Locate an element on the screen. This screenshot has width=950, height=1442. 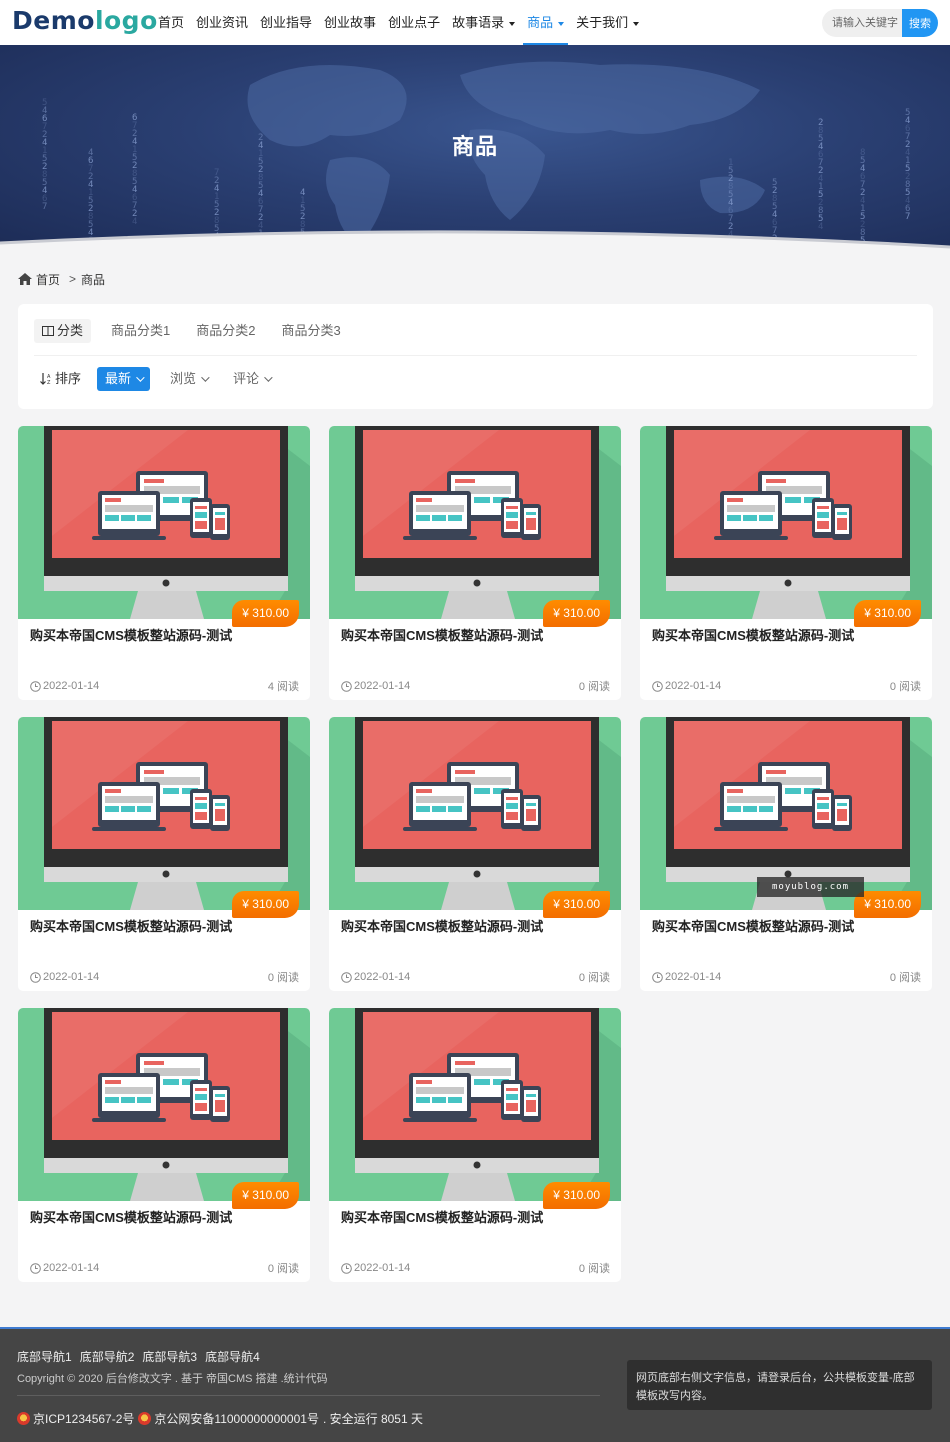
uptime-text: . 安全运行 8051 天 is located at coordinates (372, 1419).